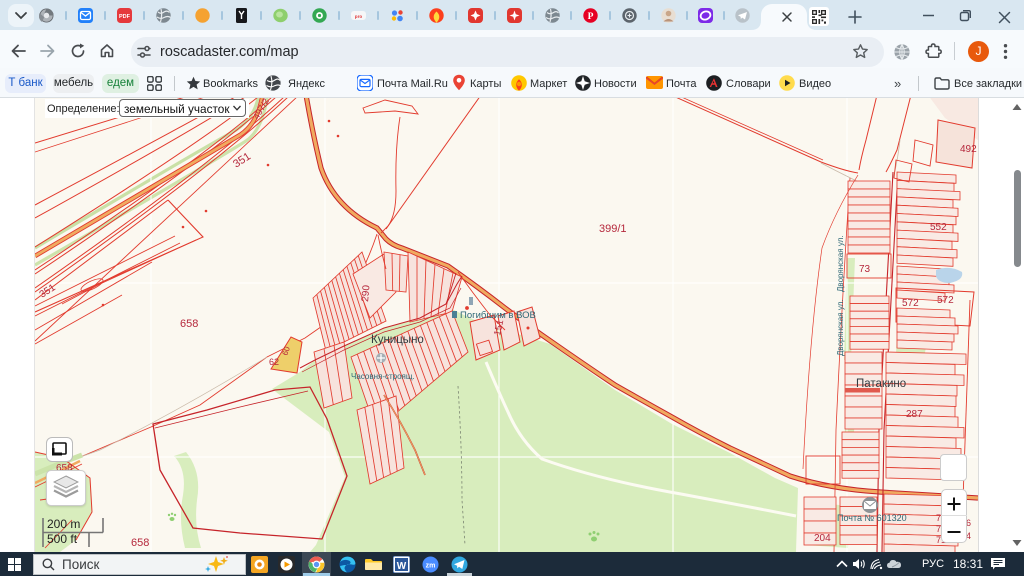 This screenshot has height=576, width=1024. I want to click on svg-text: 204, so click(822, 538).